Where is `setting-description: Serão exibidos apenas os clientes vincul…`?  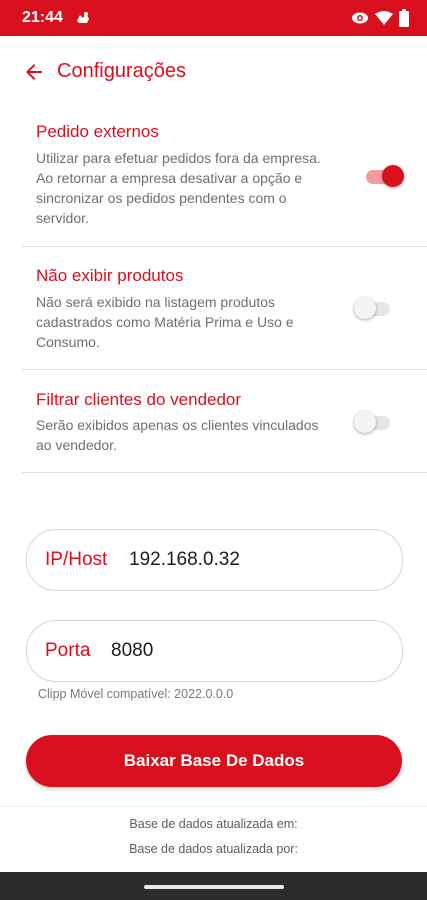
setting-description: Serão exibidos apenas os clientes vincul… is located at coordinates (177, 435).